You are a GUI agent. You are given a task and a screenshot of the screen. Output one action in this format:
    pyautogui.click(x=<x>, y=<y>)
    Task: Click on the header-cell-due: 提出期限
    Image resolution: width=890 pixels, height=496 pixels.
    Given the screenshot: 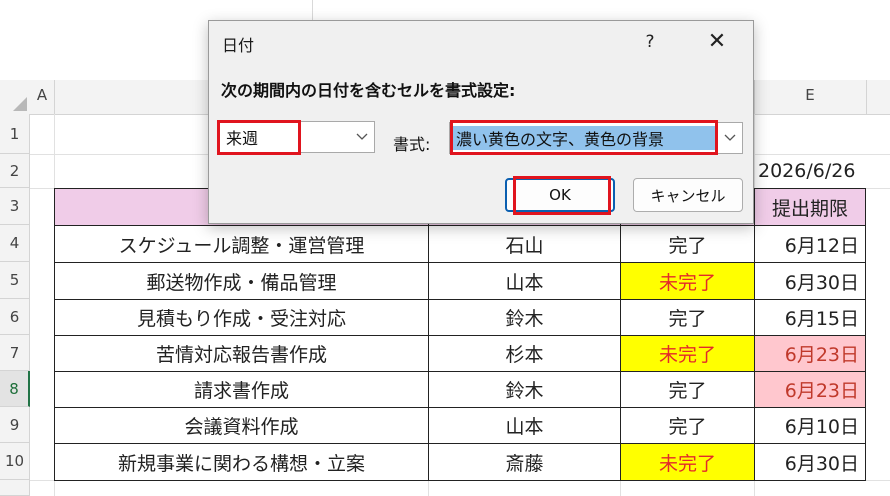 What is the action you would take?
    pyautogui.click(x=810, y=207)
    